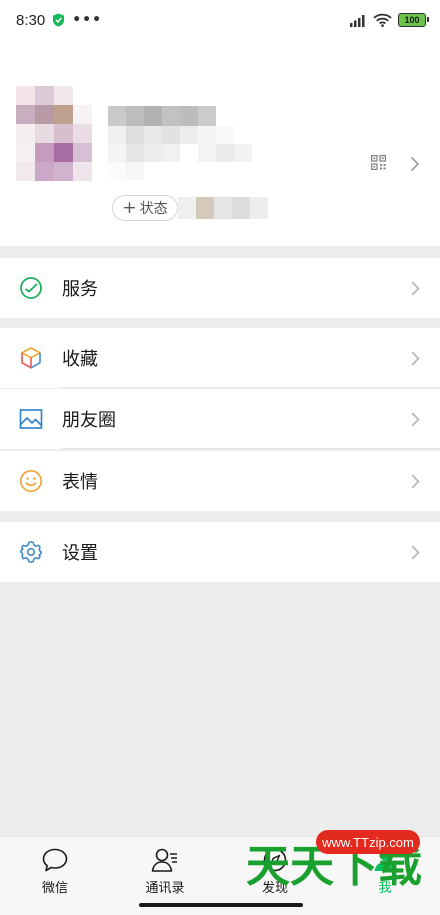 The height and width of the screenshot is (915, 440). I want to click on menu-item-moments: 朋友圈, so click(220, 419).